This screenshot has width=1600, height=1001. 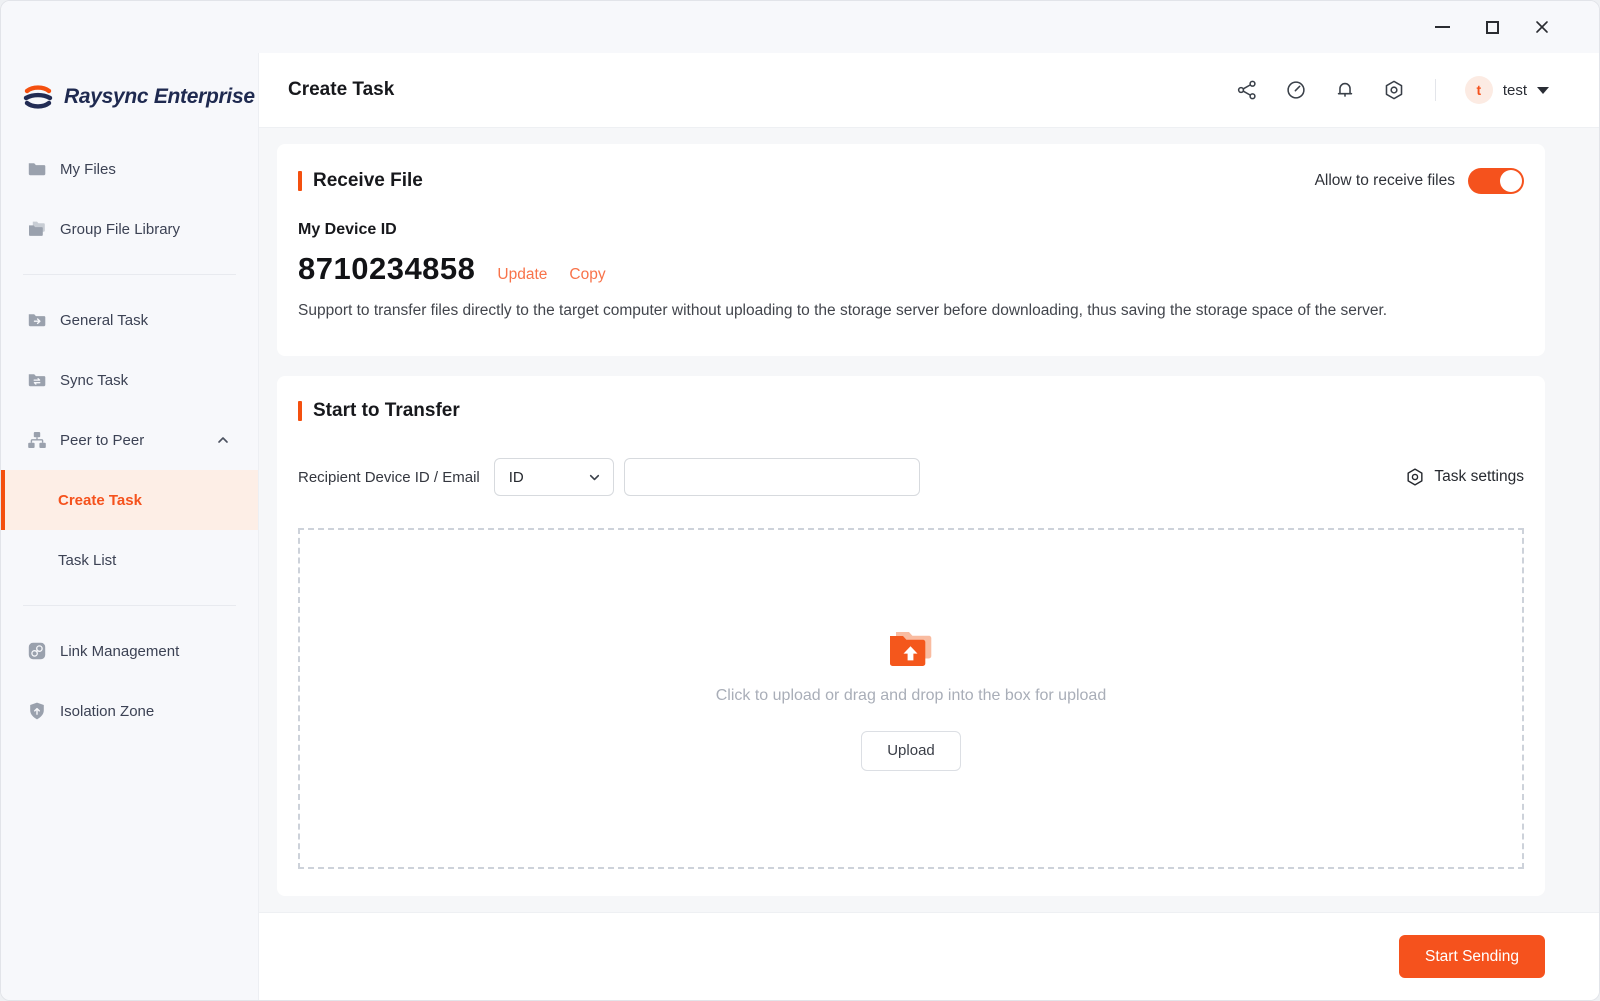 I want to click on app-logo: Raysync Enterprise, so click(x=129, y=85).